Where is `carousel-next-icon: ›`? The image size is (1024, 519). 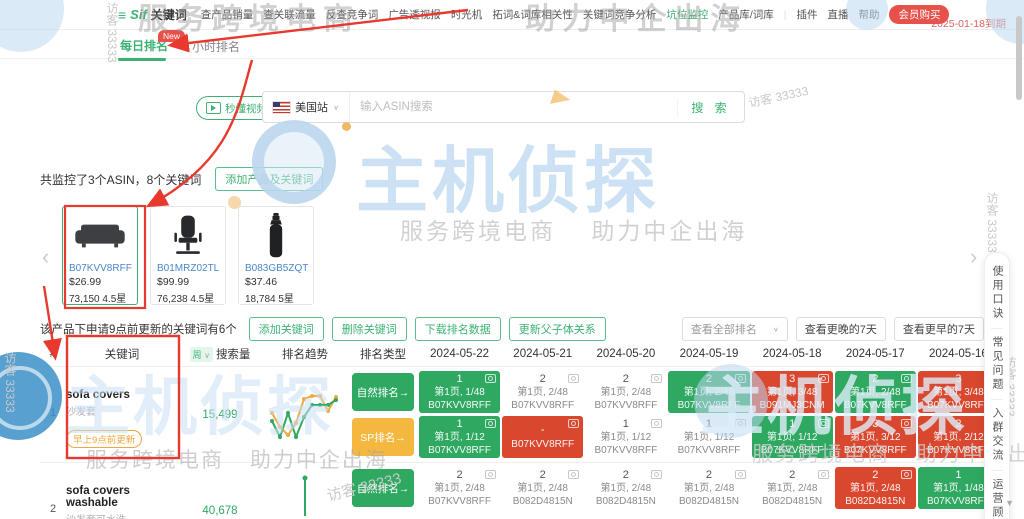 carousel-next-icon: › is located at coordinates (973, 257).